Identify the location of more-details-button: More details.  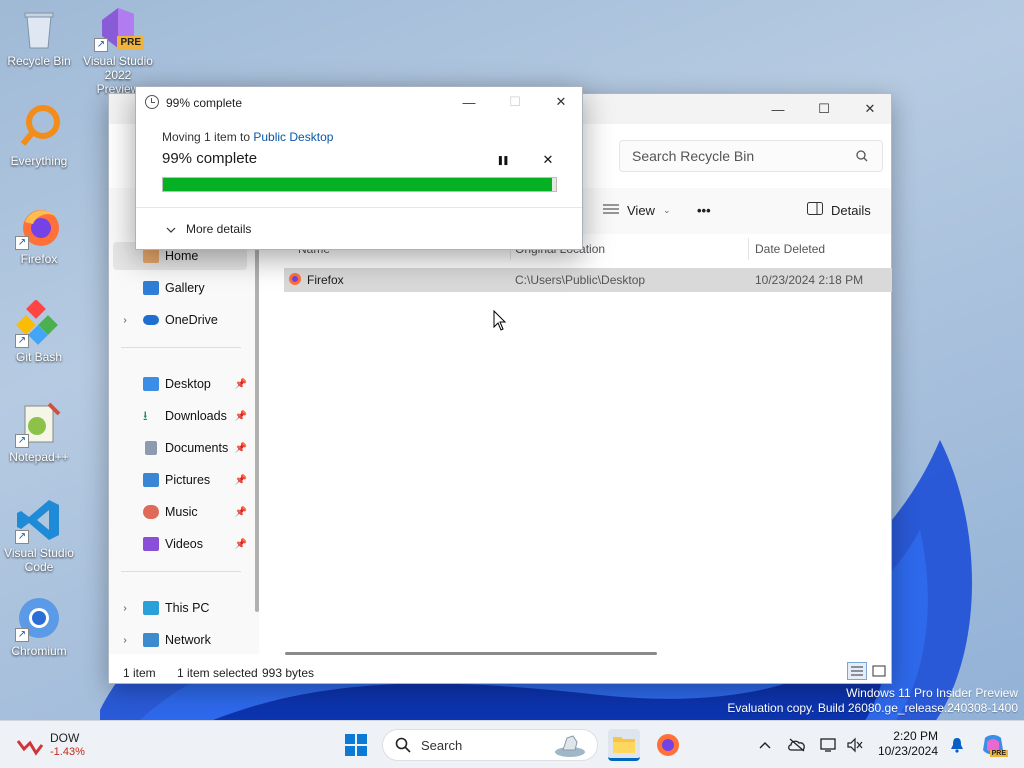
(208, 229).